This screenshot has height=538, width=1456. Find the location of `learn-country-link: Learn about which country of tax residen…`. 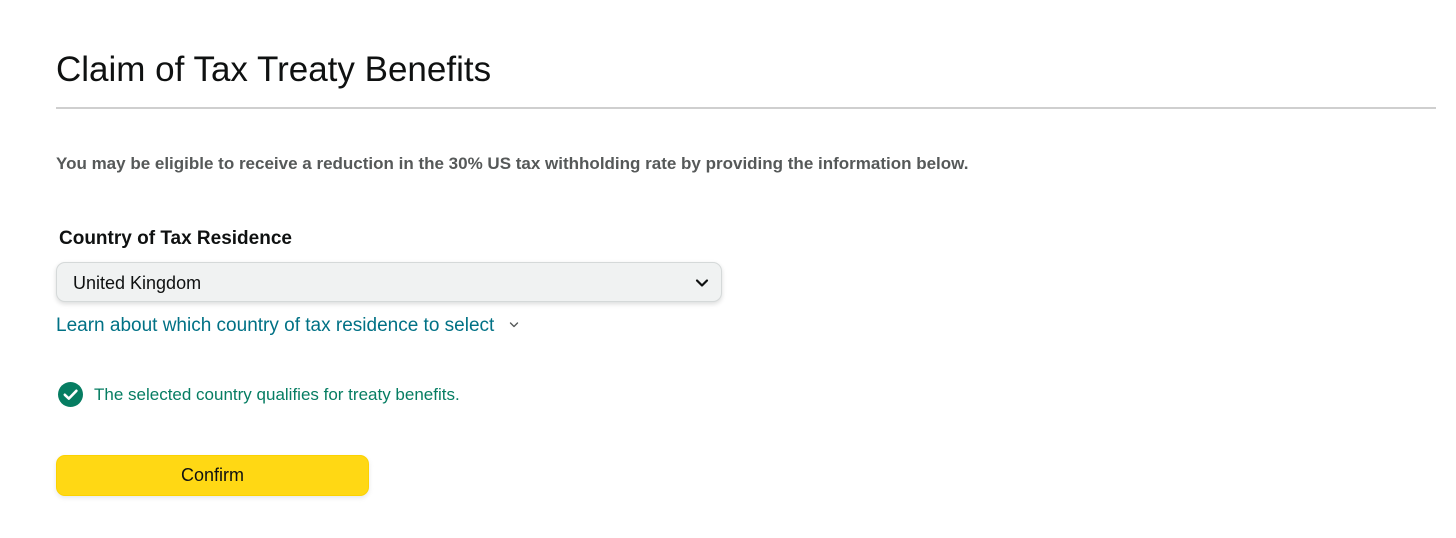

learn-country-link: Learn about which country of tax residen… is located at coordinates (288, 326).